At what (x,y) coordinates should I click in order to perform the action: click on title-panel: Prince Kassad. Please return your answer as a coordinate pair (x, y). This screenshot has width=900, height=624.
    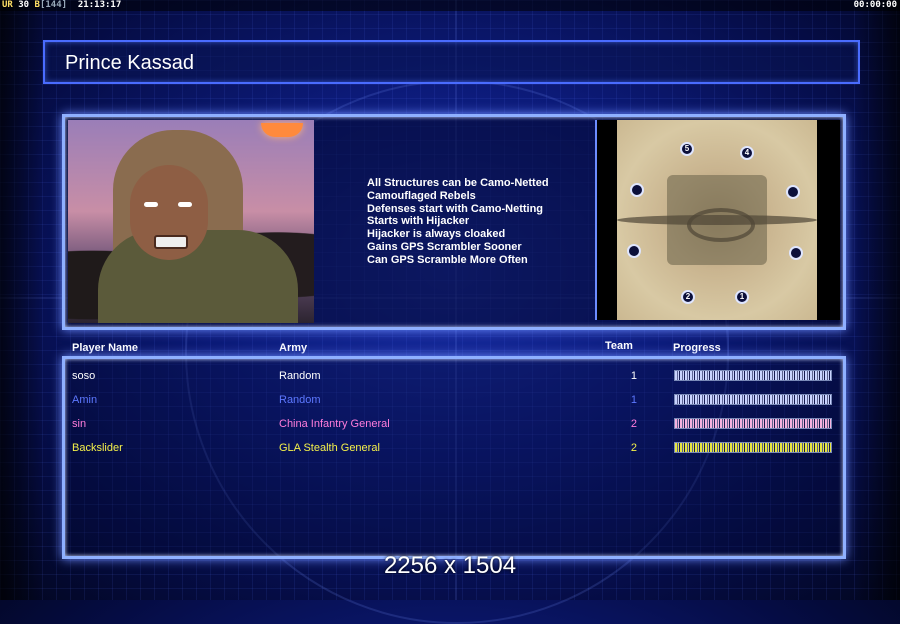
    Looking at the image, I should click on (451, 62).